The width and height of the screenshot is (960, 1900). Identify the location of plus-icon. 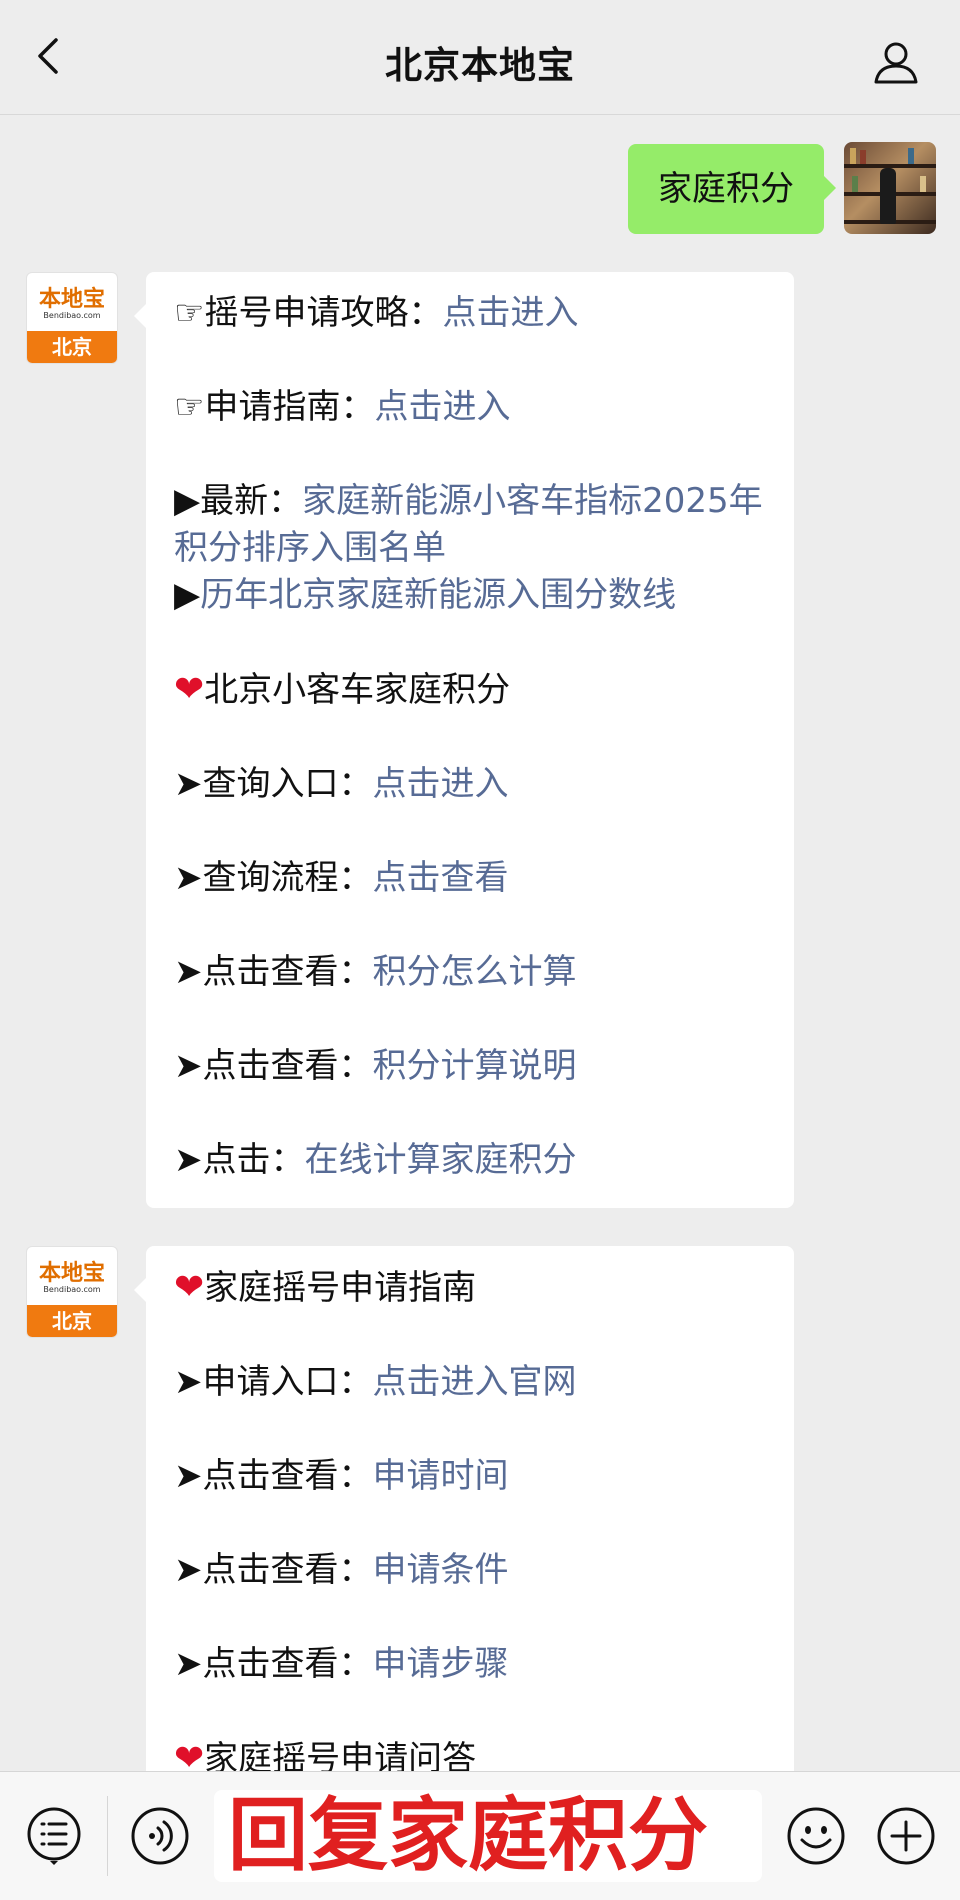
(906, 1836).